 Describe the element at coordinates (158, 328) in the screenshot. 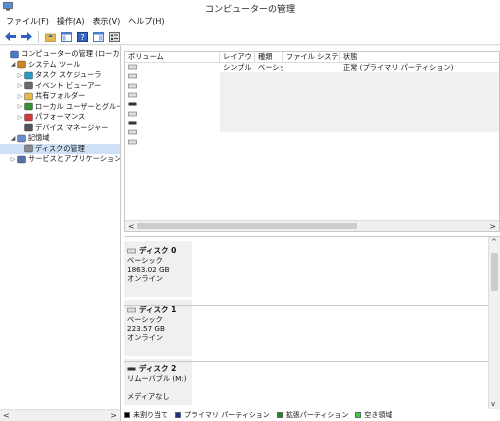

I see `disk-entry: ディスク 1 ベーシック 223.57 GB オンライン` at that location.